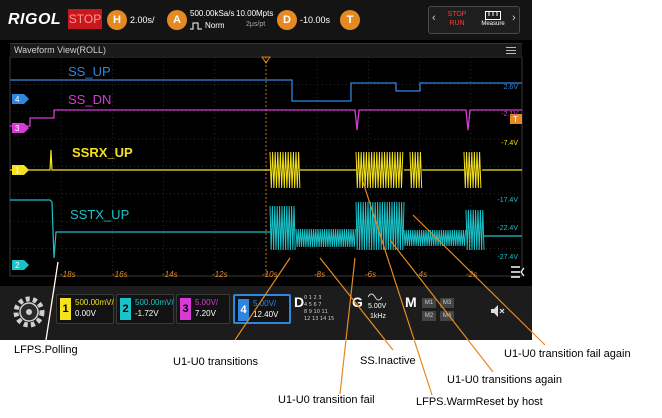  Describe the element at coordinates (326, 400) in the screenshot. I see `annotation-u1u0-fail: U1-U0 transition fail` at that location.